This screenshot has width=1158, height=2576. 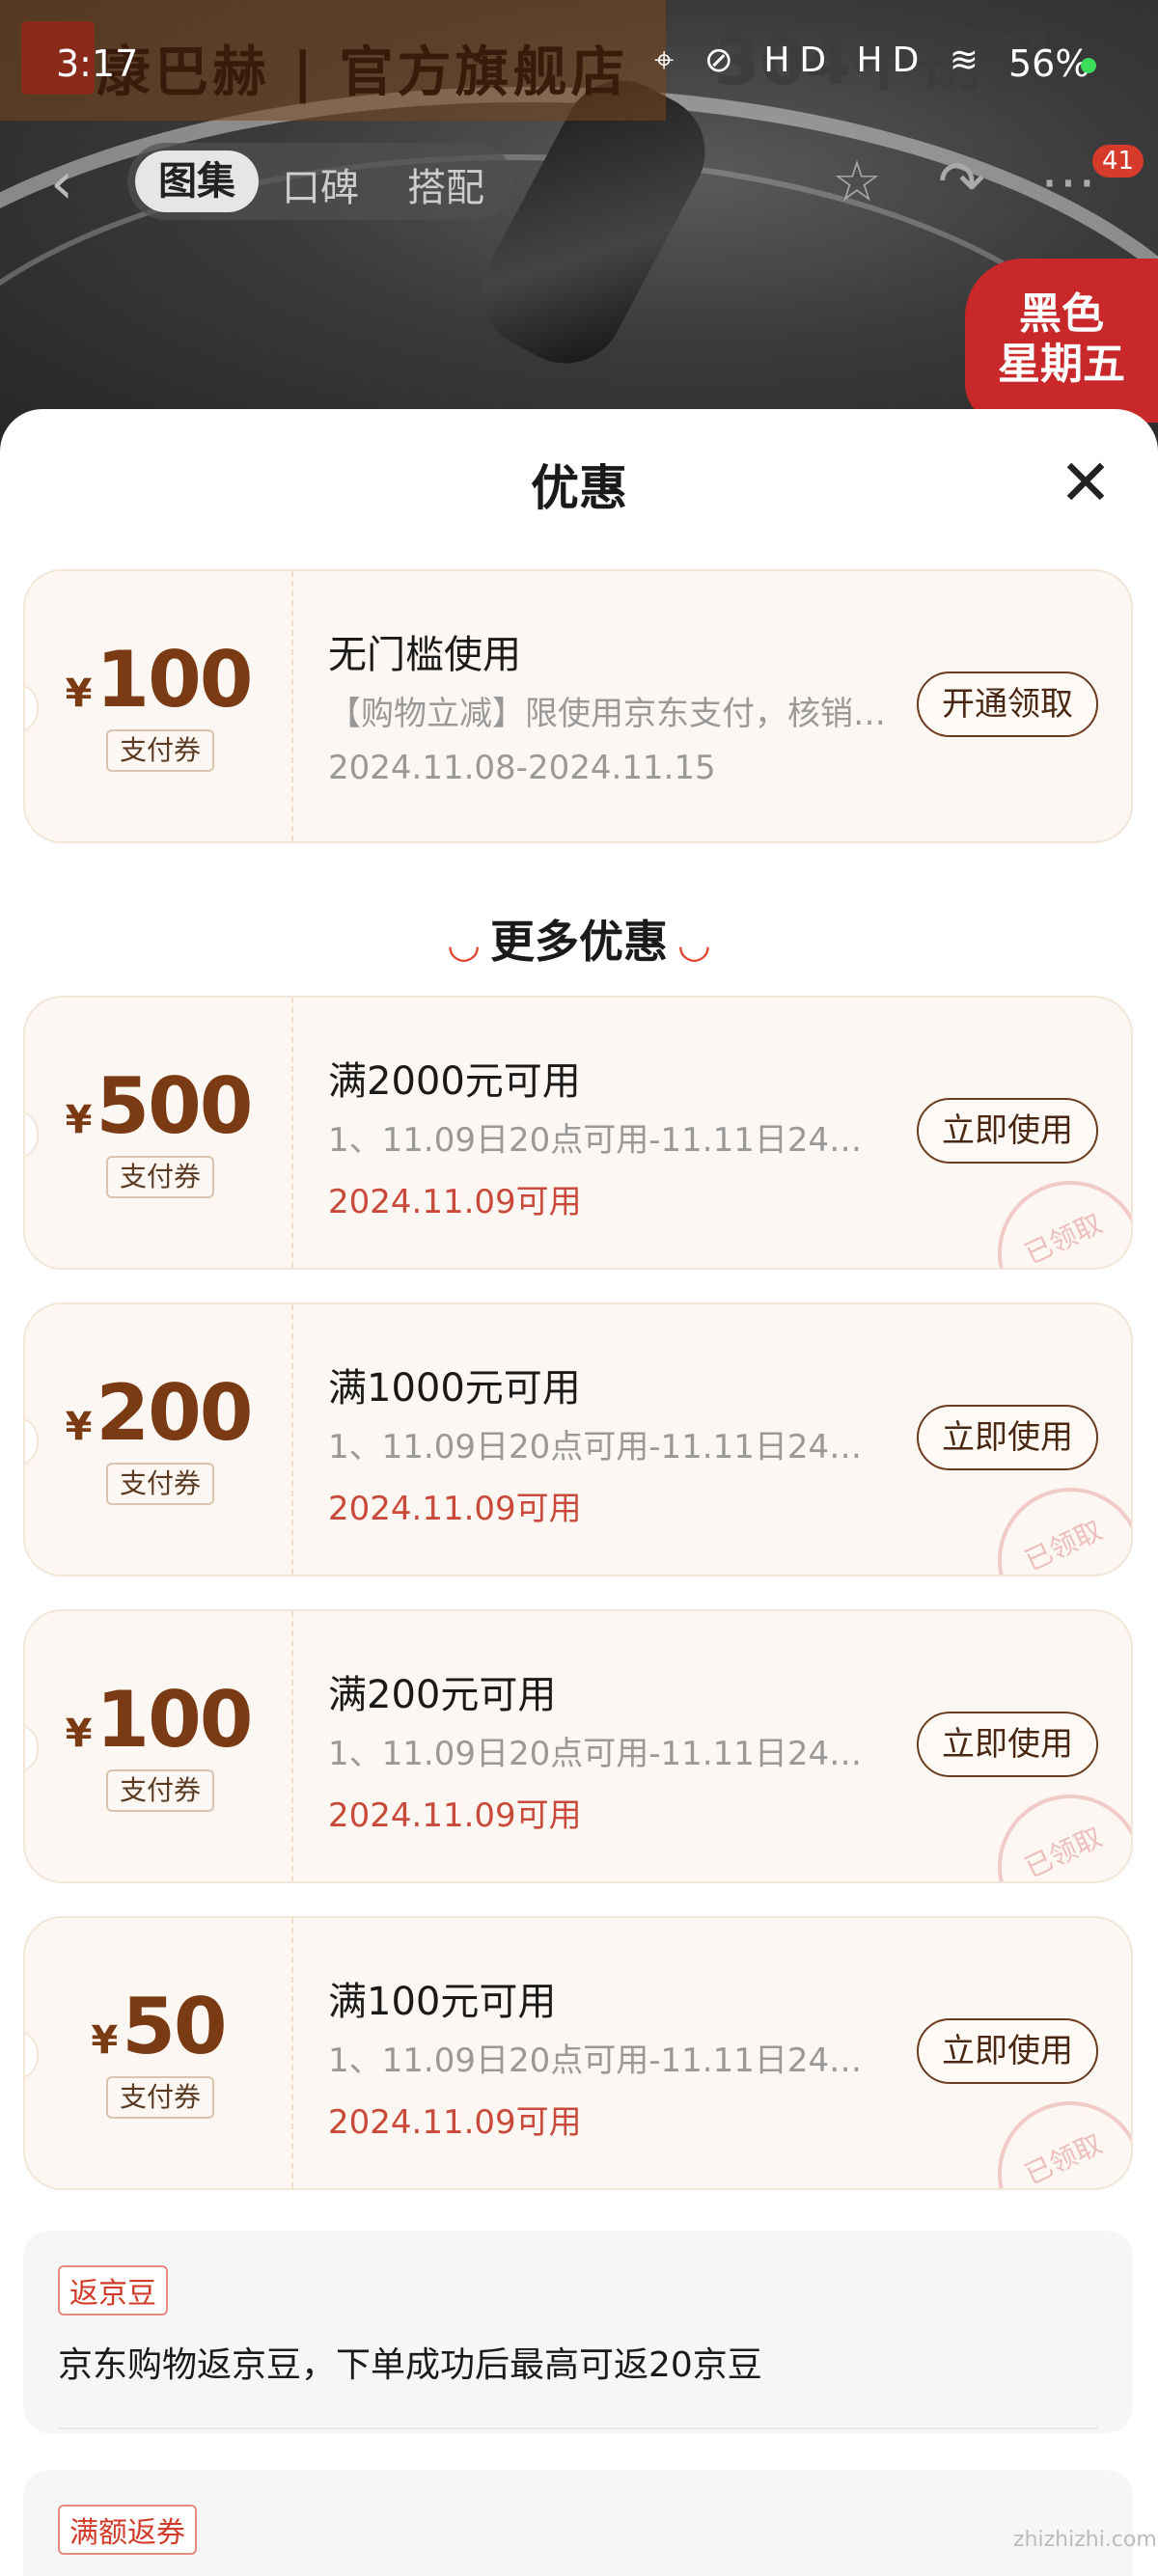 I want to click on tab-reviews: 口碑, so click(x=320, y=184).